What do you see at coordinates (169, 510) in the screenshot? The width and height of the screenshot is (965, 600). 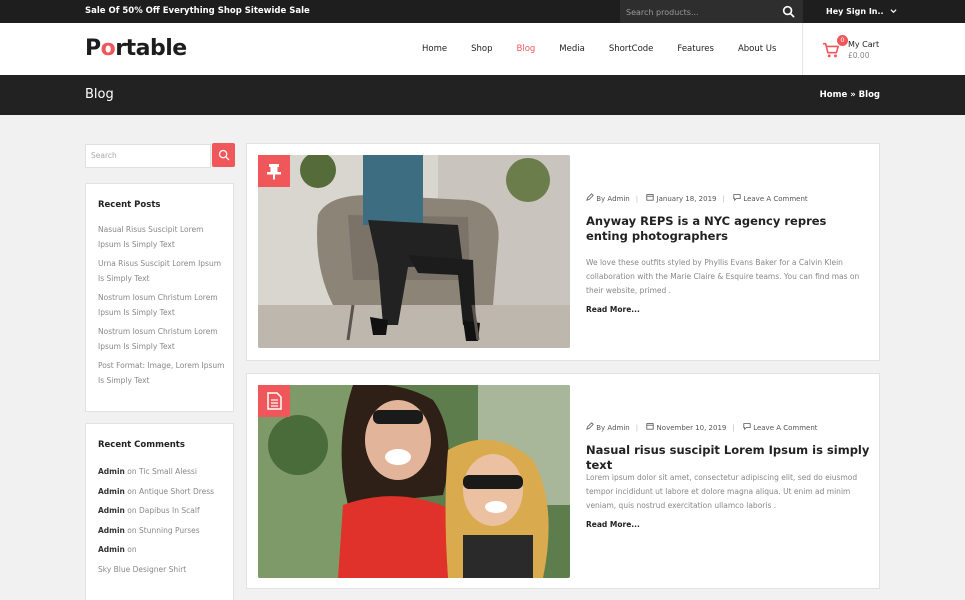 I see `comment-post-link: Dapibus In Scalf` at bounding box center [169, 510].